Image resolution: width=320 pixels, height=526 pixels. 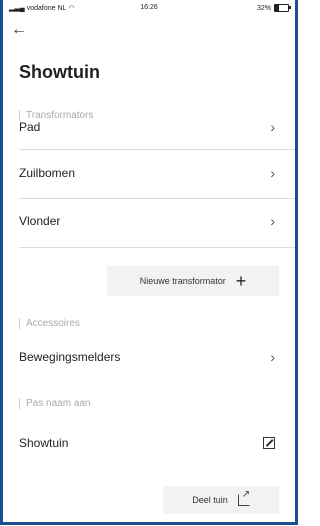 What do you see at coordinates (149, 173) in the screenshot?
I see `list-item-zuilbomen: Zuilbomen ›` at bounding box center [149, 173].